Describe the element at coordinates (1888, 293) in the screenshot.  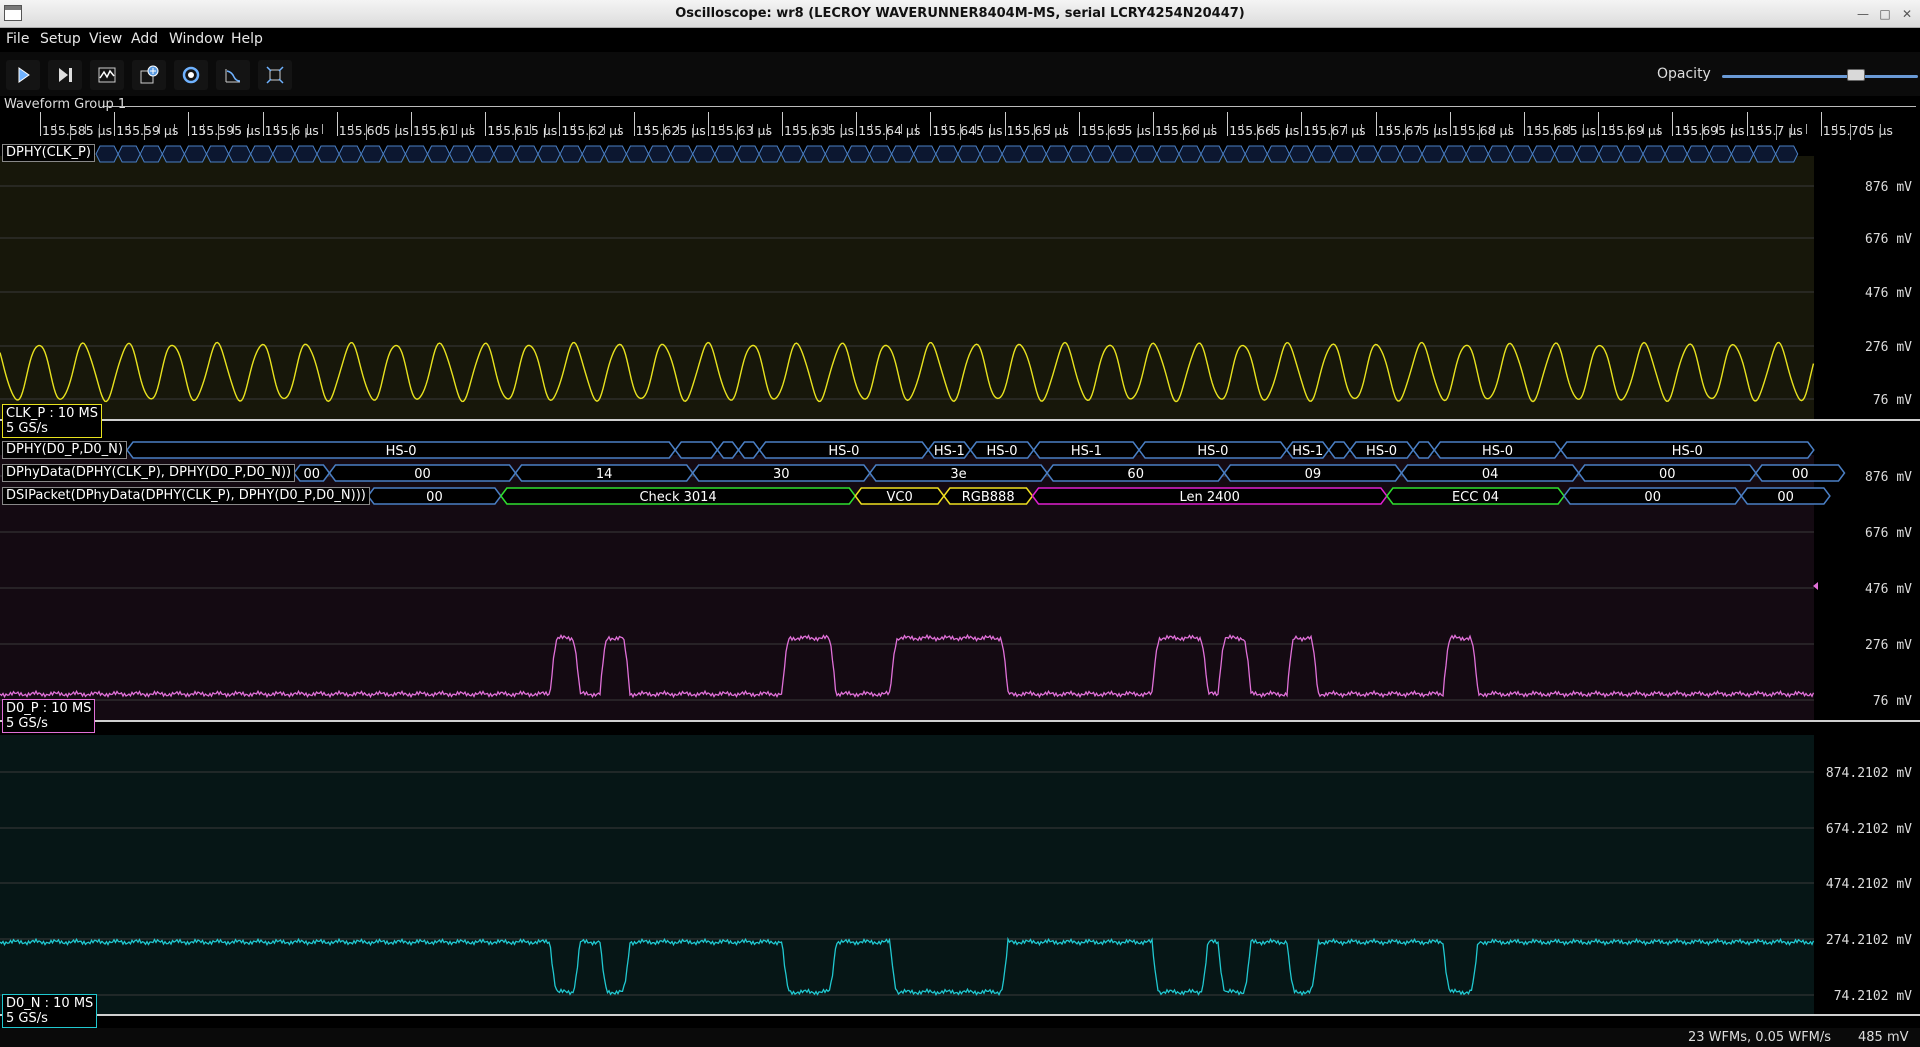
I see `clk-y-tick-label: 476 mV` at that location.